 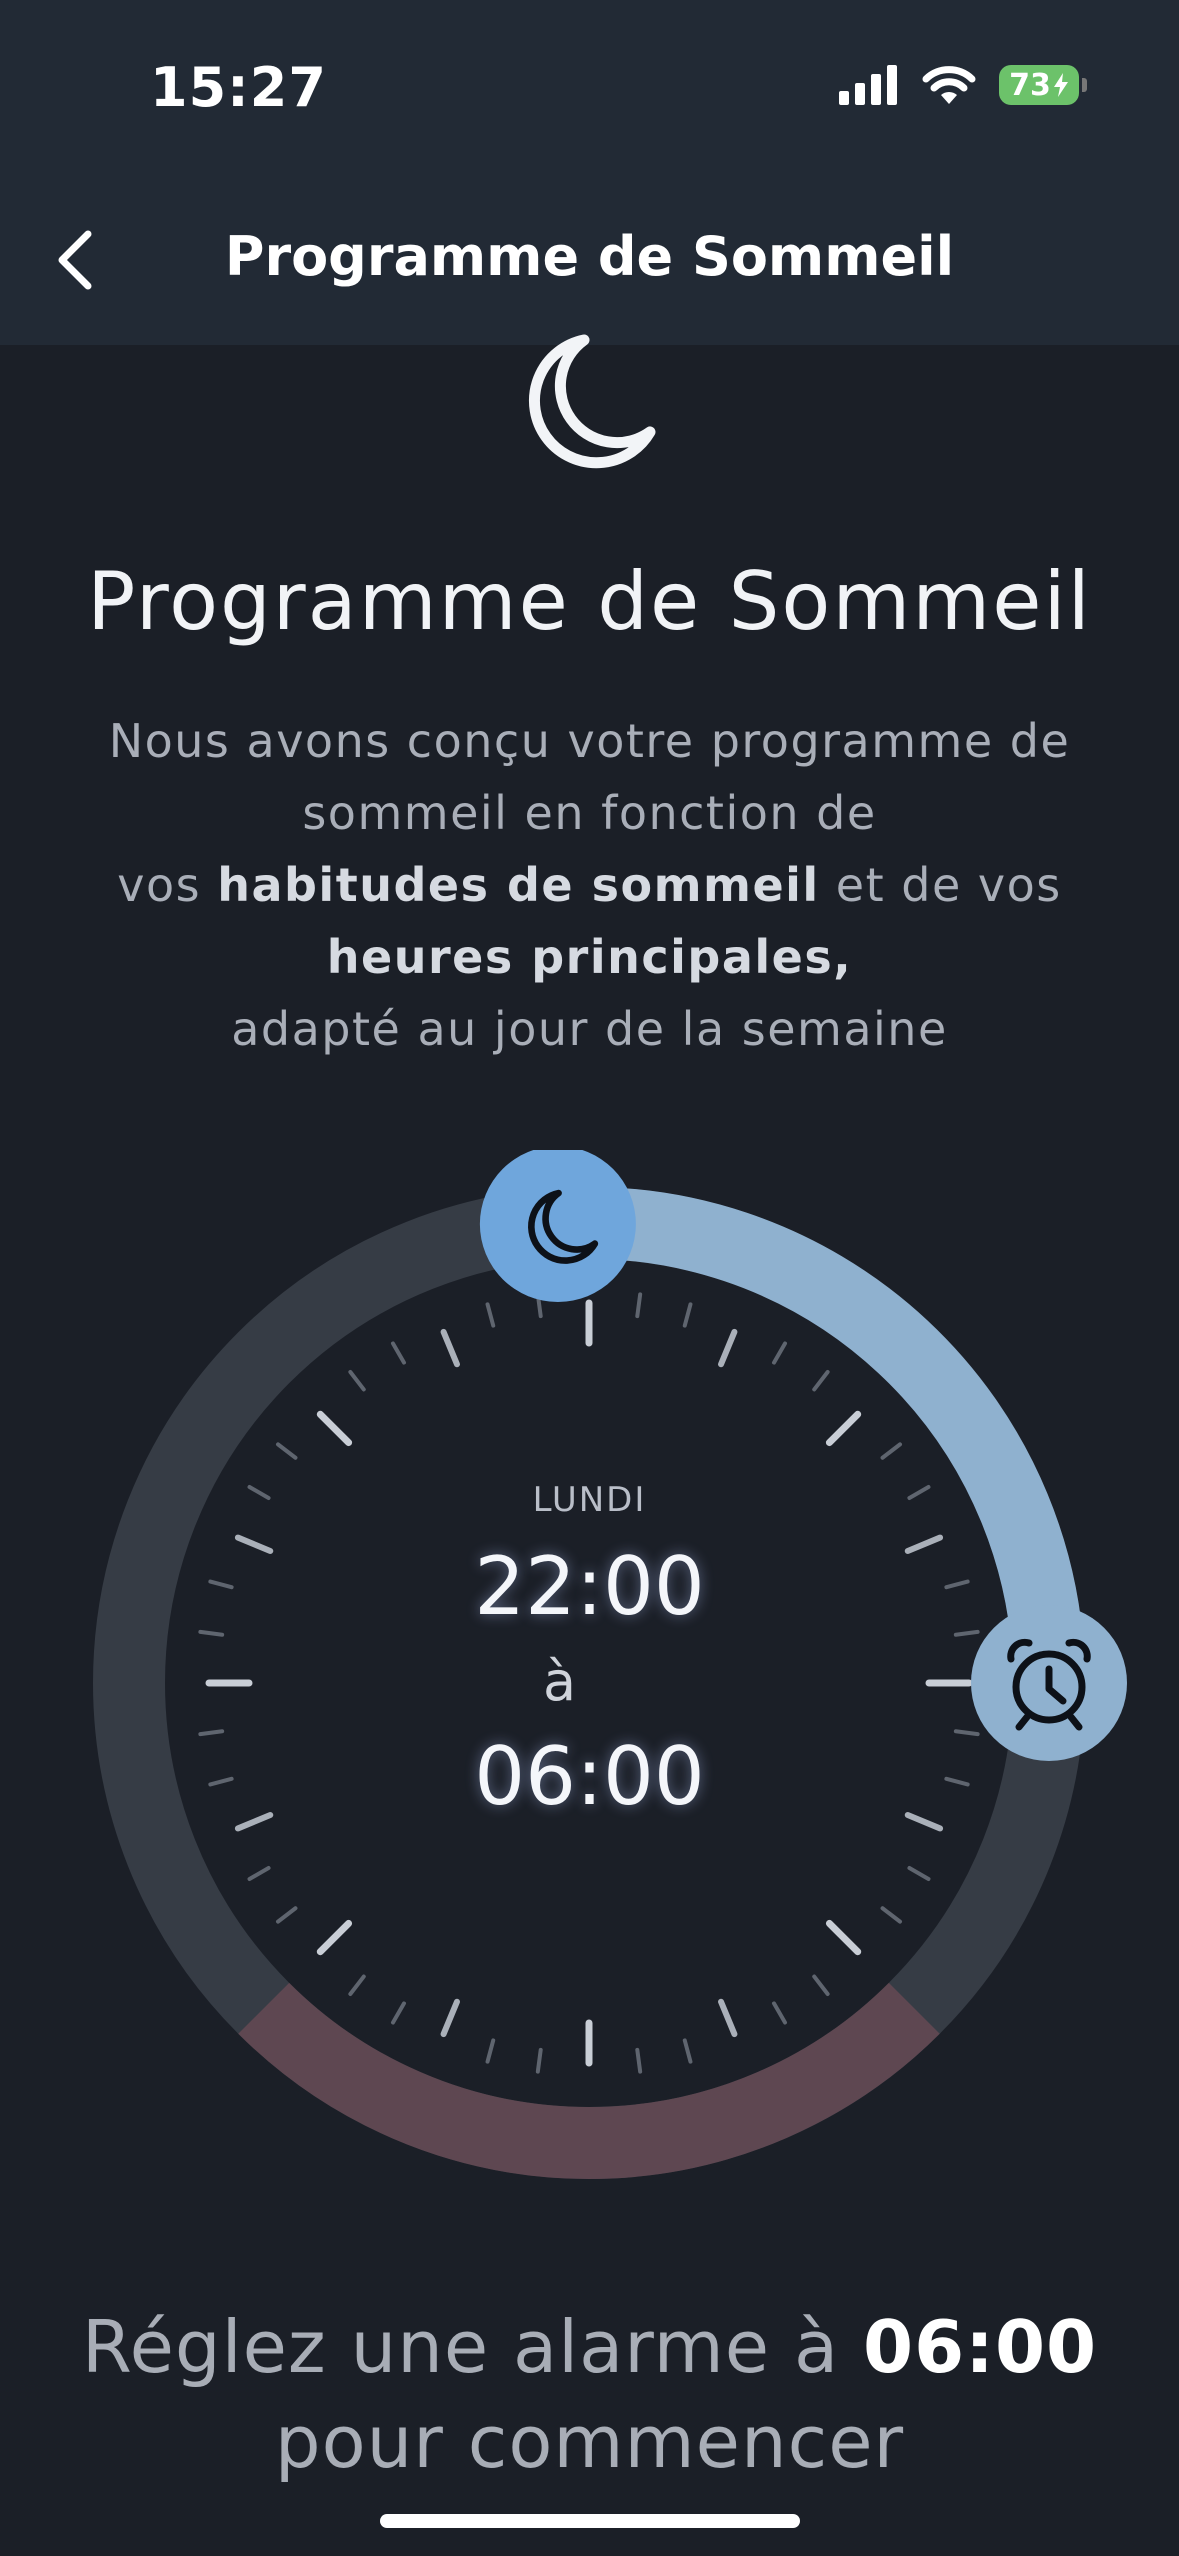 I want to click on nav-title: Programme de Sommeil, so click(x=589, y=256).